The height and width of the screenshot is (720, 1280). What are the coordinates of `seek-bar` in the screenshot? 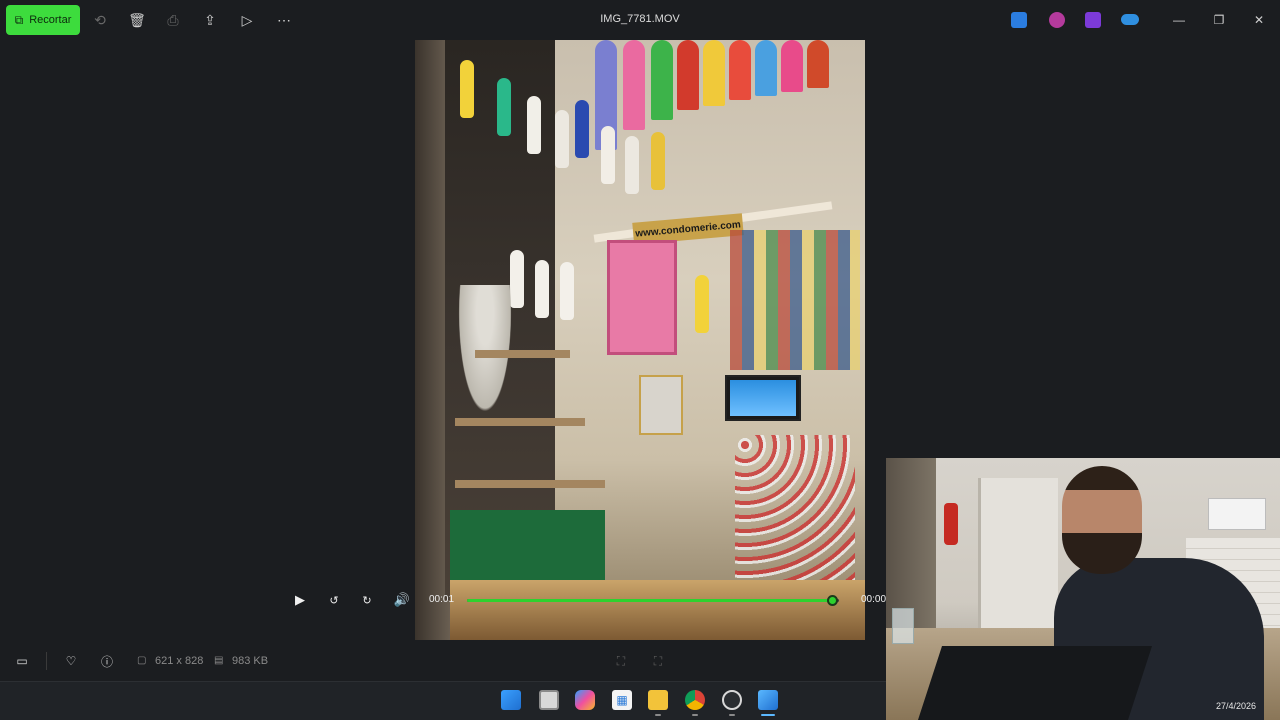 It's located at (653, 600).